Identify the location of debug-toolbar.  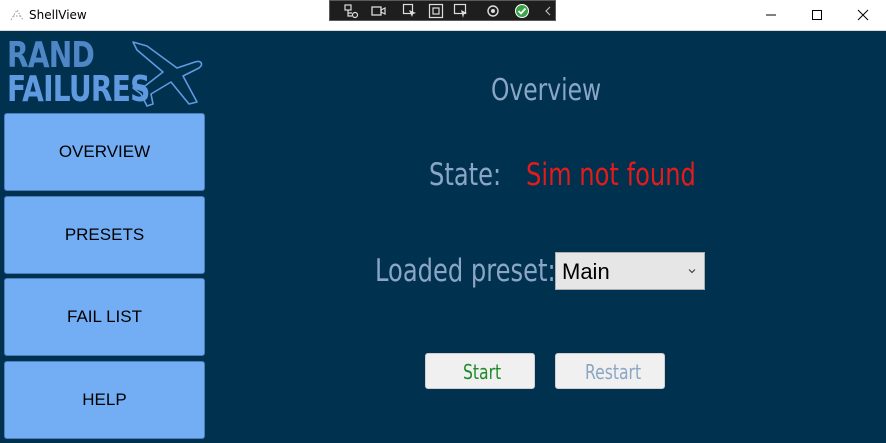
(442, 10).